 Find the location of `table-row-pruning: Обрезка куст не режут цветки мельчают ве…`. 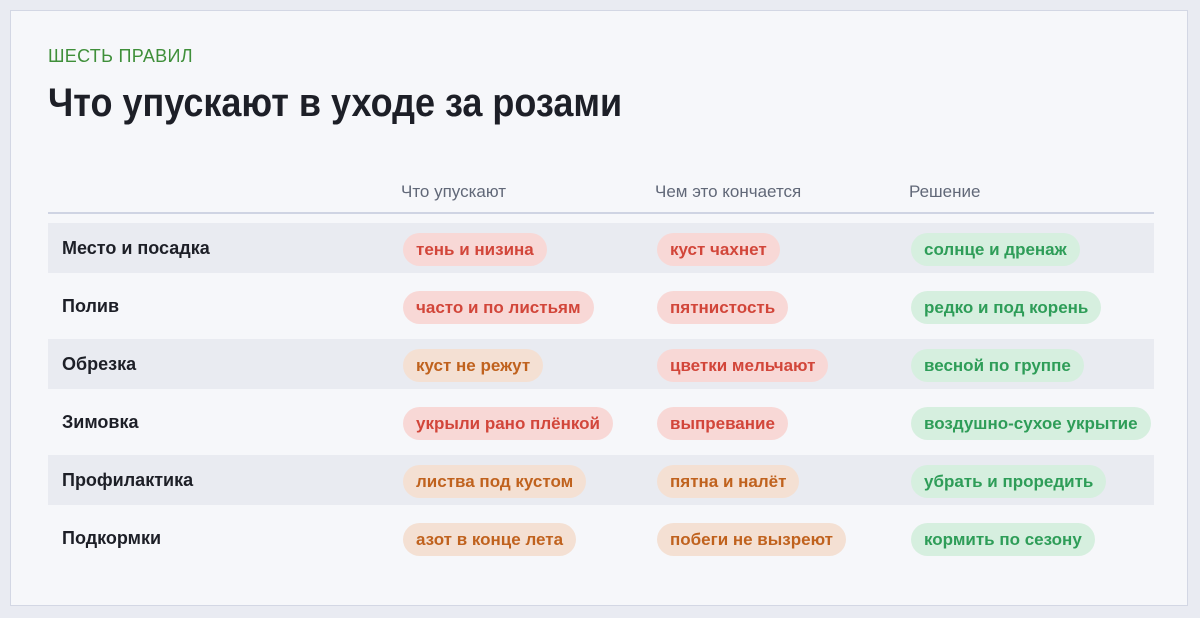

table-row-pruning: Обрезка куст не режут цветки мельчают ве… is located at coordinates (601, 364).